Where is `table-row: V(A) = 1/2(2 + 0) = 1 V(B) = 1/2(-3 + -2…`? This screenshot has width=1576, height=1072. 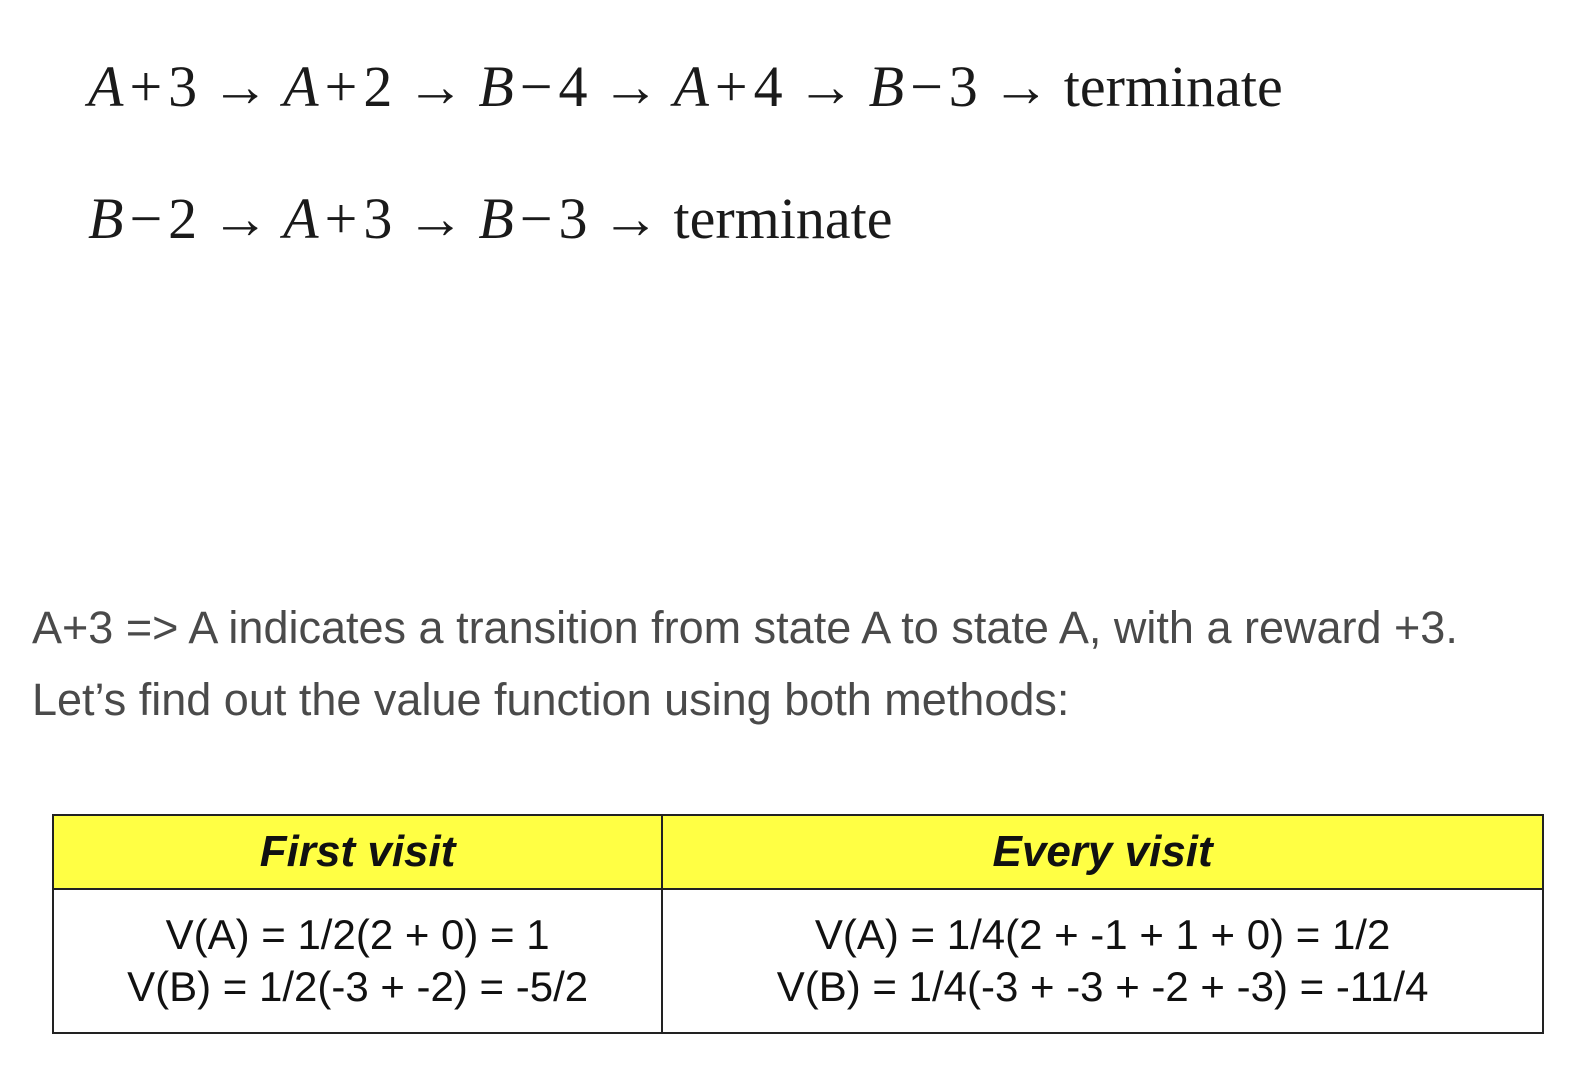
table-row: V(A) = 1/2(2 + 0) = 1 V(B) = 1/2(-3 + -2… is located at coordinates (797, 961).